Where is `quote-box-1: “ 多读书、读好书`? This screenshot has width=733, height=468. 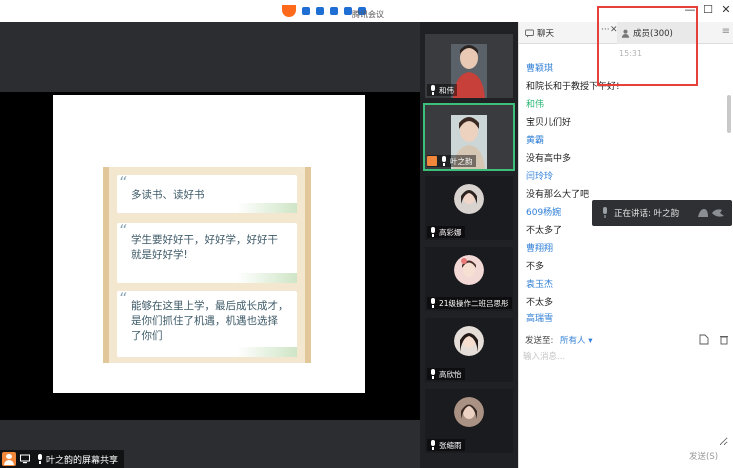 quote-box-1: “ 多读书、读好书 is located at coordinates (207, 193).